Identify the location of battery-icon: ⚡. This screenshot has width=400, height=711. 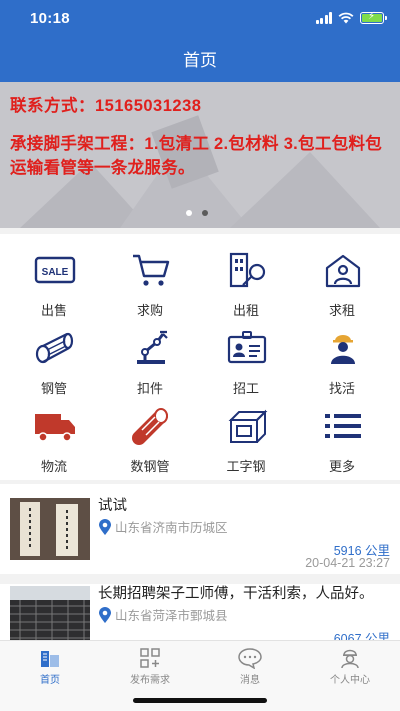
(373, 17).